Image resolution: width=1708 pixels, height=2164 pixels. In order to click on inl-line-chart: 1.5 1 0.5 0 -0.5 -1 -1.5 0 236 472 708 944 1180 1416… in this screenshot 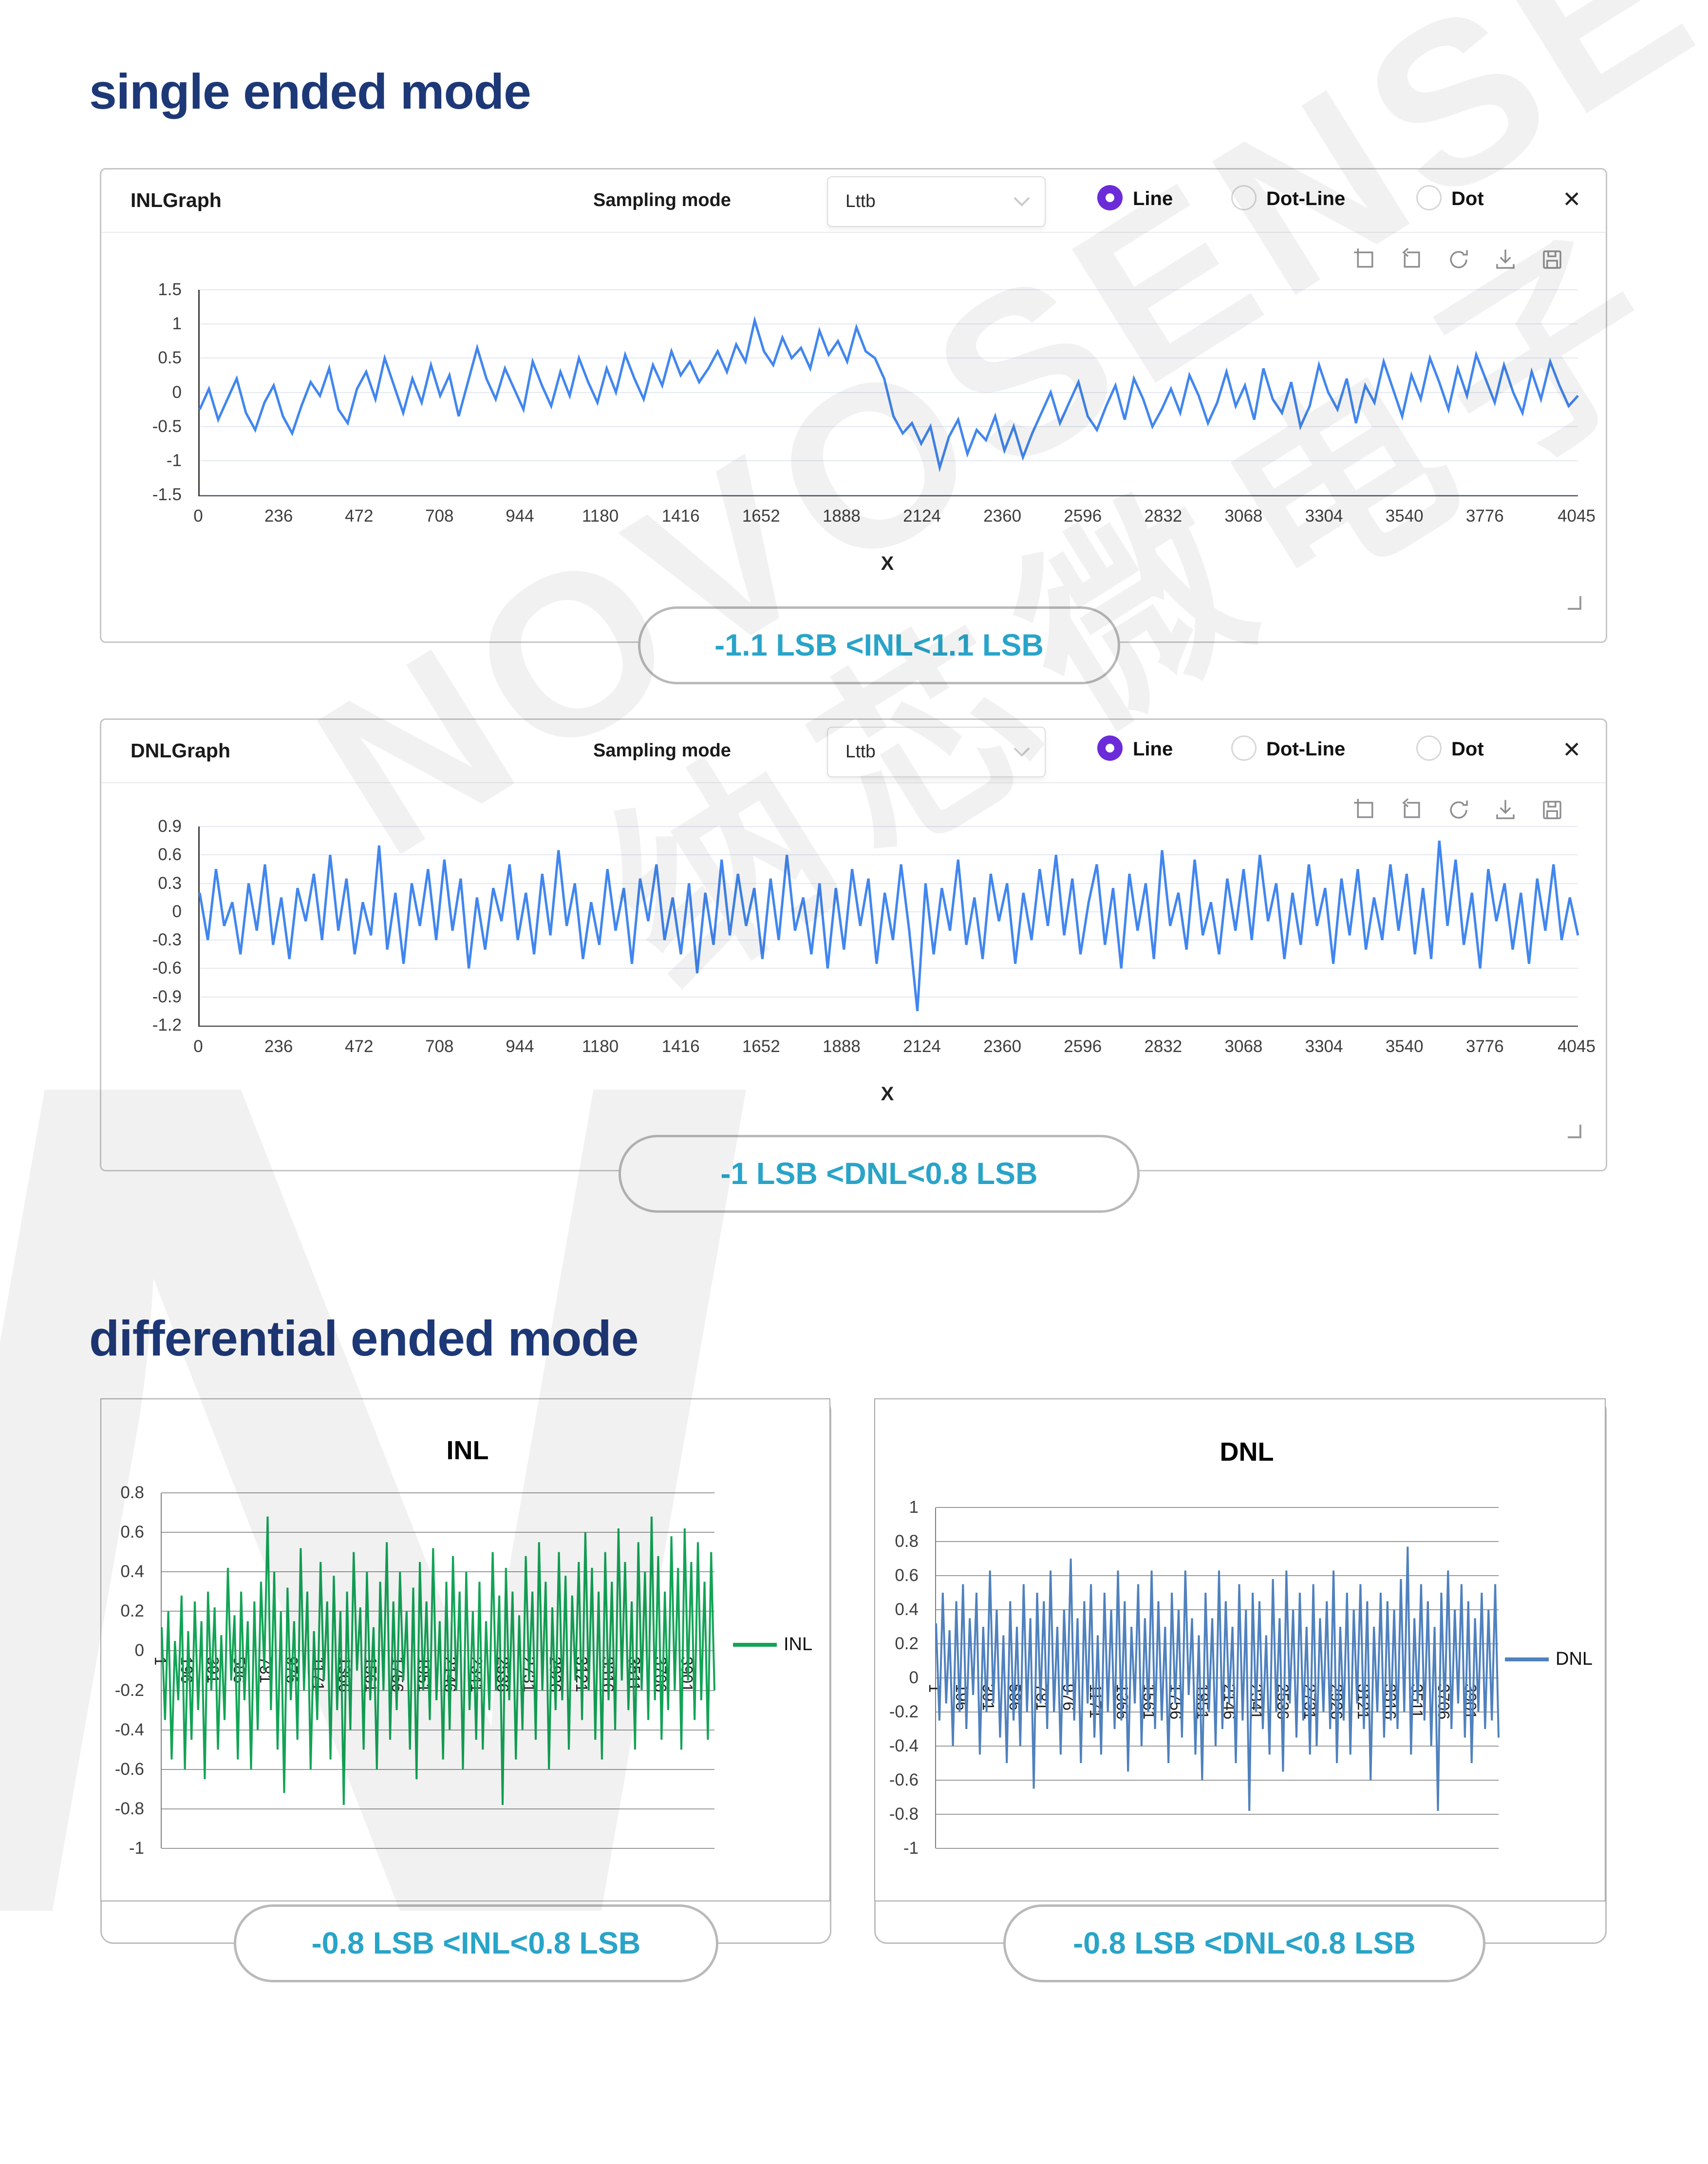, I will do `click(855, 431)`.